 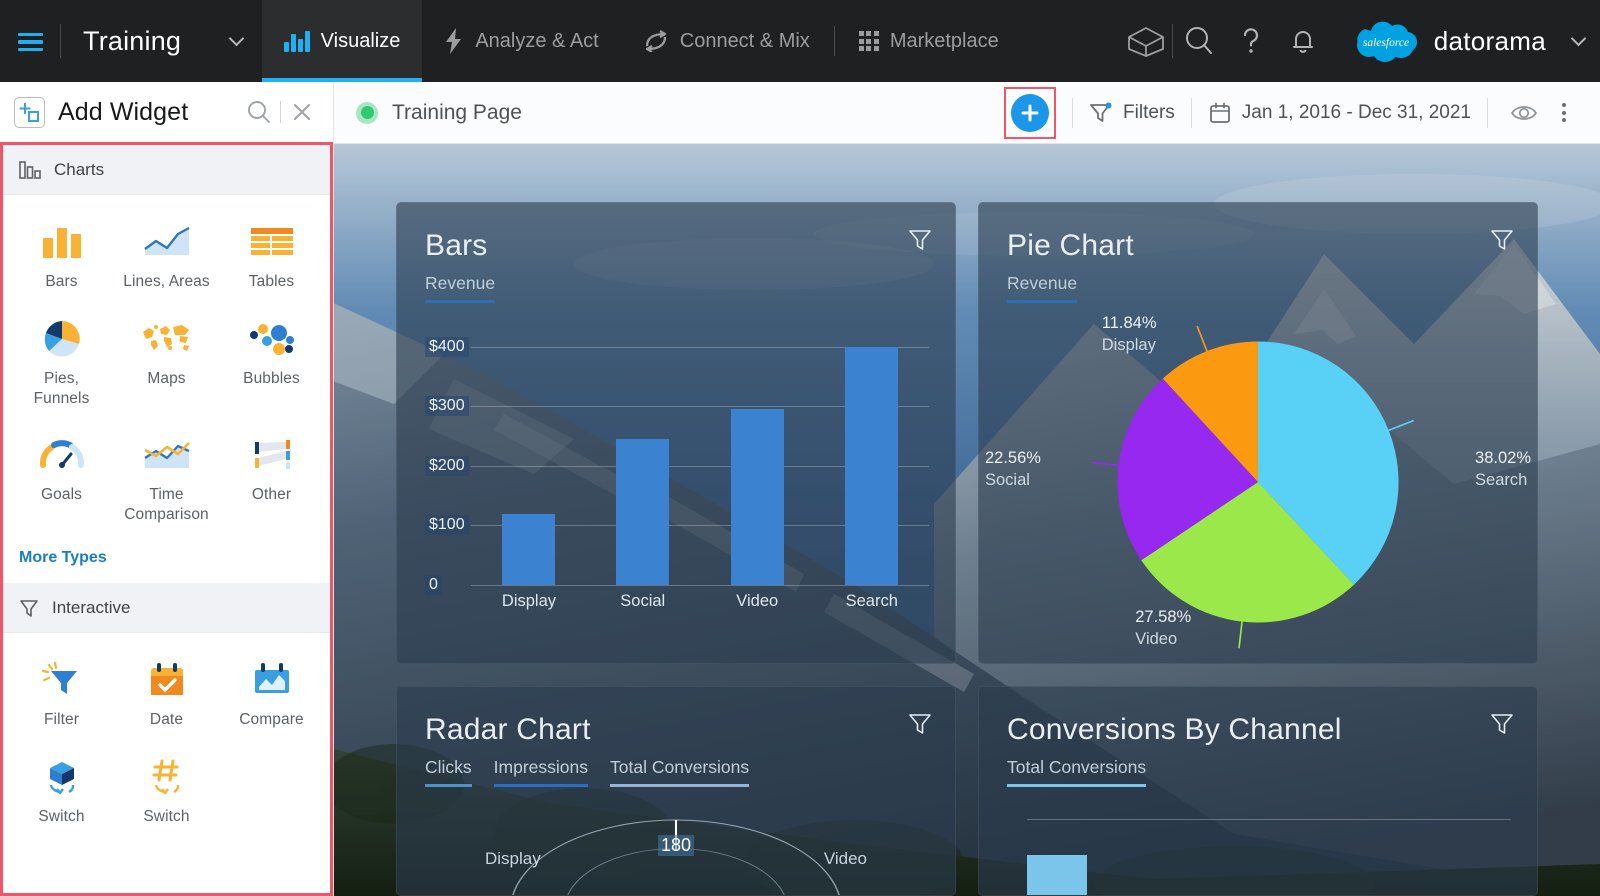 I want to click on notification-bell-icon, so click(x=1303, y=41).